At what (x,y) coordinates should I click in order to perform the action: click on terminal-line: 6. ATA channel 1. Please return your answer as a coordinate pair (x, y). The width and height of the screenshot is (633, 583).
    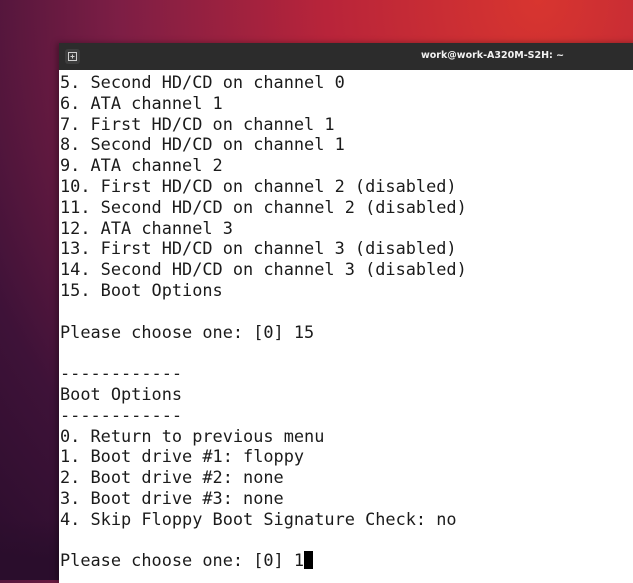
    Looking at the image, I should click on (141, 102).